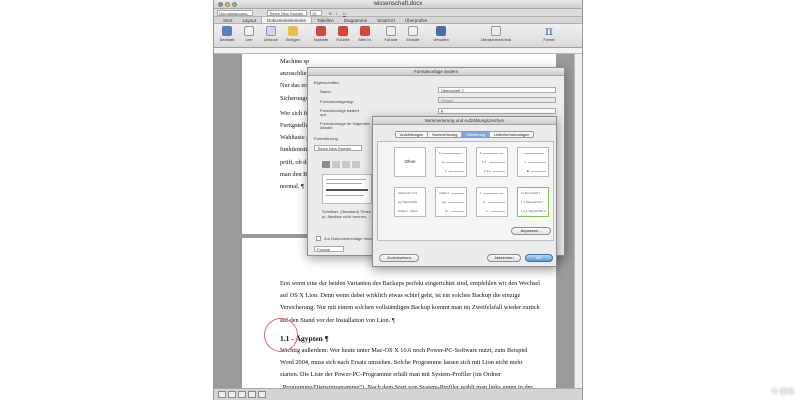  Describe the element at coordinates (228, 20) in the screenshot. I see `ribbon-tab-start: Start` at that location.